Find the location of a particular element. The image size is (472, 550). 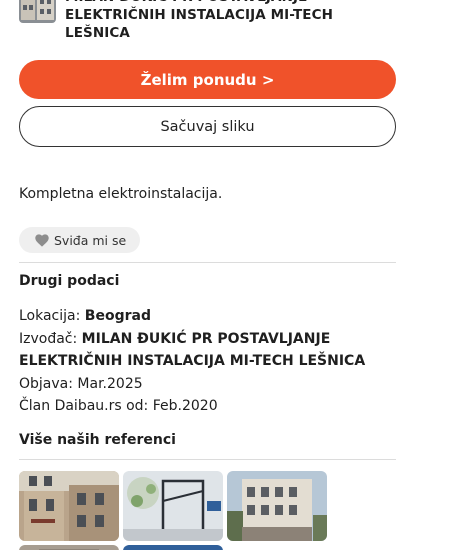

location-value: Beograd is located at coordinates (118, 316).